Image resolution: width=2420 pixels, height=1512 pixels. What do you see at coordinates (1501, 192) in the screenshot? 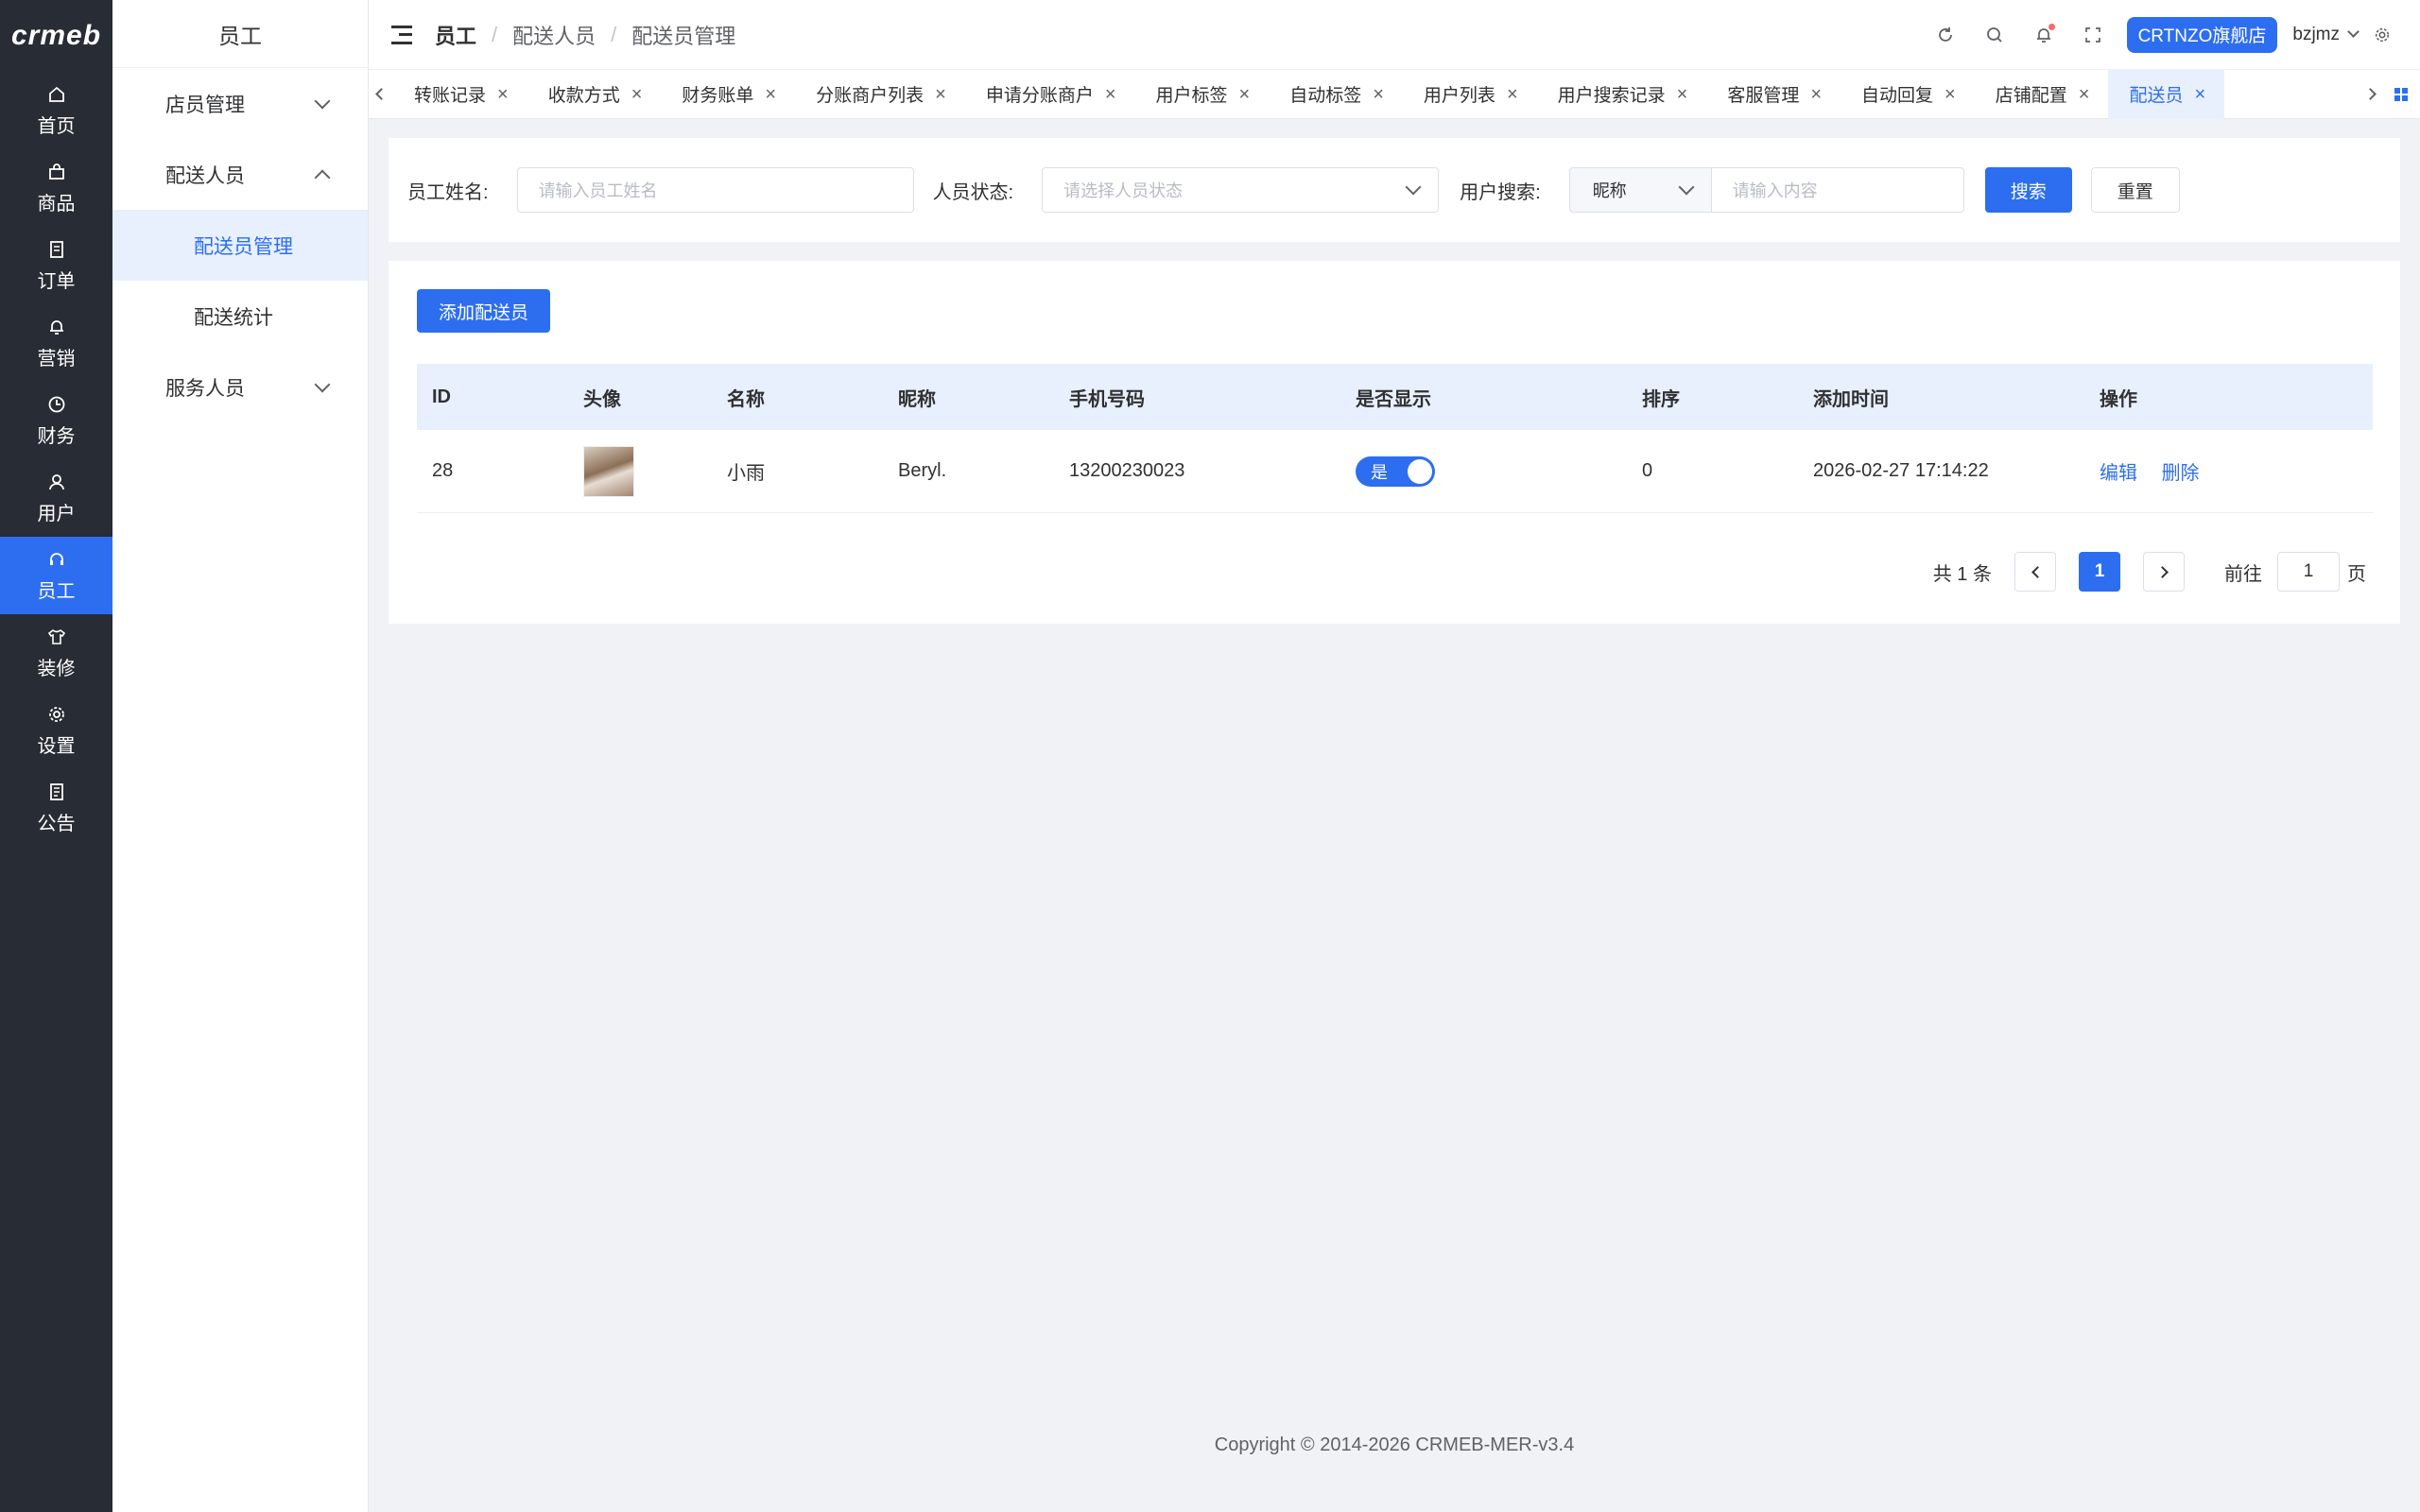
I see `user-search-label: 用户搜索:` at bounding box center [1501, 192].